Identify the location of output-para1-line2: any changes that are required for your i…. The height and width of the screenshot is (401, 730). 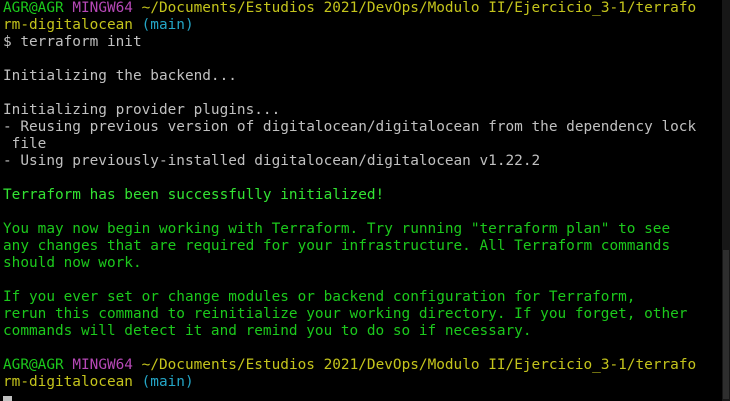
(337, 246).